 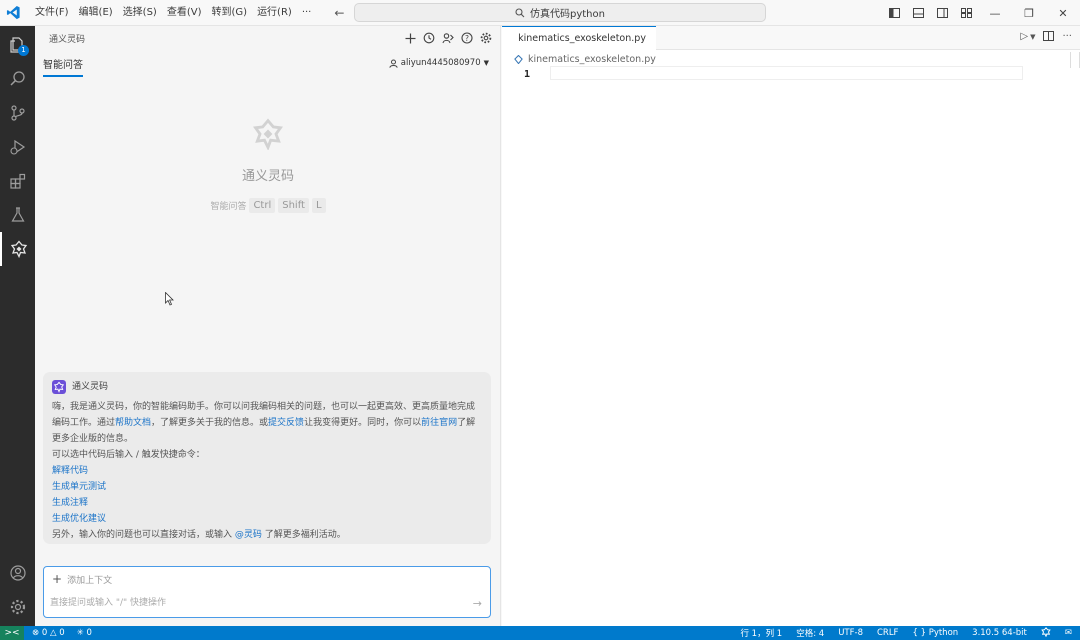 I want to click on ports-status: ✳ 0, so click(x=84, y=633).